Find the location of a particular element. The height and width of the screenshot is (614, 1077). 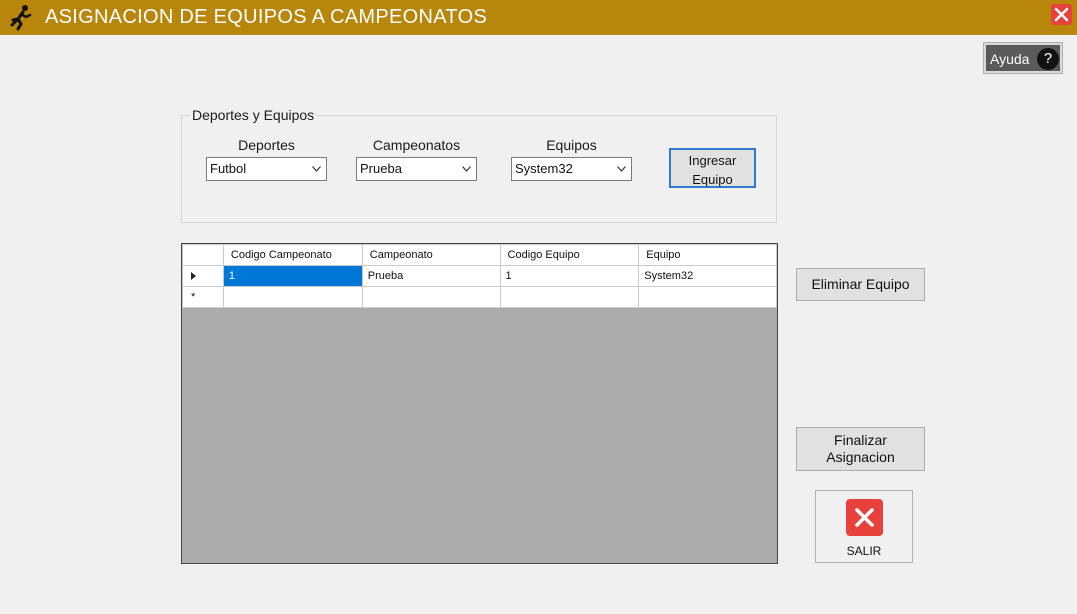

help-button: Ayuda ? is located at coordinates (1023, 58).